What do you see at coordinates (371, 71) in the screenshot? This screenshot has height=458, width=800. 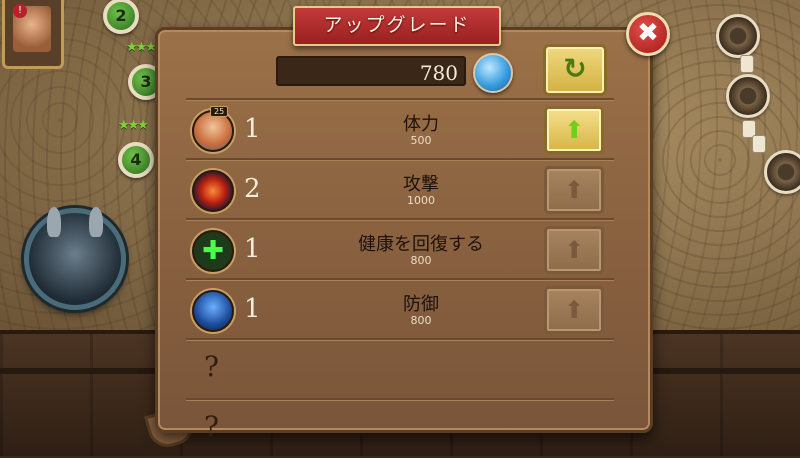 I see `currency-amount: 780` at bounding box center [371, 71].